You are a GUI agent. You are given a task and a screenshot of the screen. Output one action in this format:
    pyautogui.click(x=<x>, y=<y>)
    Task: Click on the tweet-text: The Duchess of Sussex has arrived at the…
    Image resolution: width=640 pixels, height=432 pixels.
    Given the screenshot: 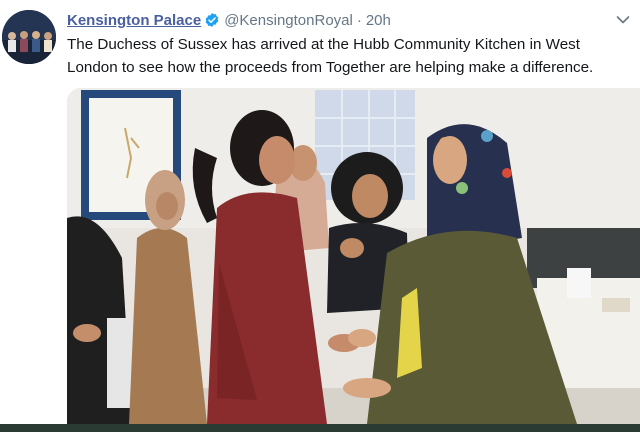 What is the action you would take?
    pyautogui.click(x=330, y=56)
    